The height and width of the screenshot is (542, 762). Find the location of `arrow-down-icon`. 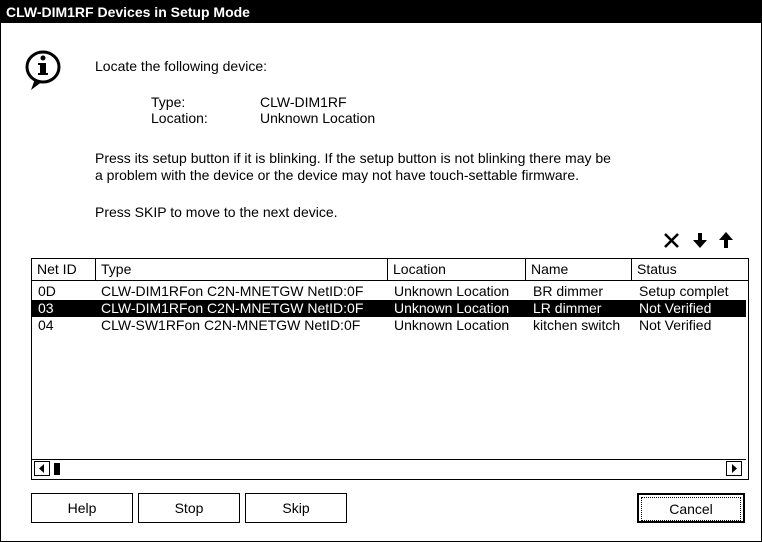

arrow-down-icon is located at coordinates (700, 240).